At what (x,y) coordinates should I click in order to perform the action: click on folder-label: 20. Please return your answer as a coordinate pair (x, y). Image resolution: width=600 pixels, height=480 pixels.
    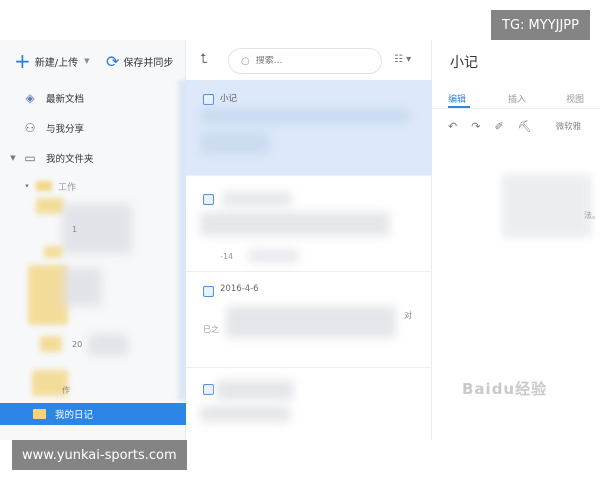
    Looking at the image, I should click on (77, 344).